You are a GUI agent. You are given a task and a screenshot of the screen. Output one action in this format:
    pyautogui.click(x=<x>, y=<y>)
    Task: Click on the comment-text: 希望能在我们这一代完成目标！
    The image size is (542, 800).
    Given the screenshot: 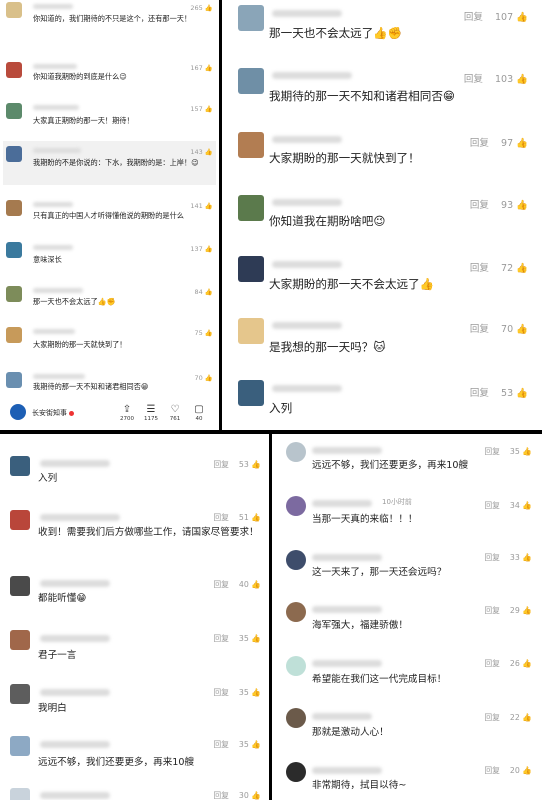 What is the action you would take?
    pyautogui.click(x=379, y=679)
    